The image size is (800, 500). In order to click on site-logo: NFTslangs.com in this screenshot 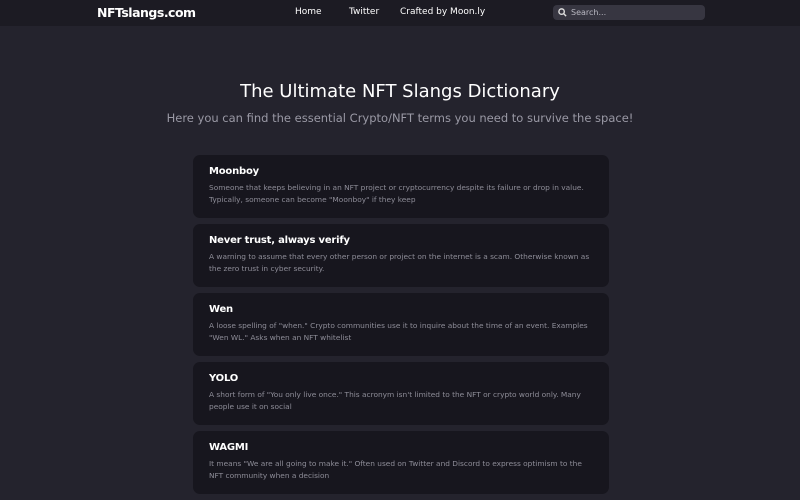, I will do `click(146, 12)`.